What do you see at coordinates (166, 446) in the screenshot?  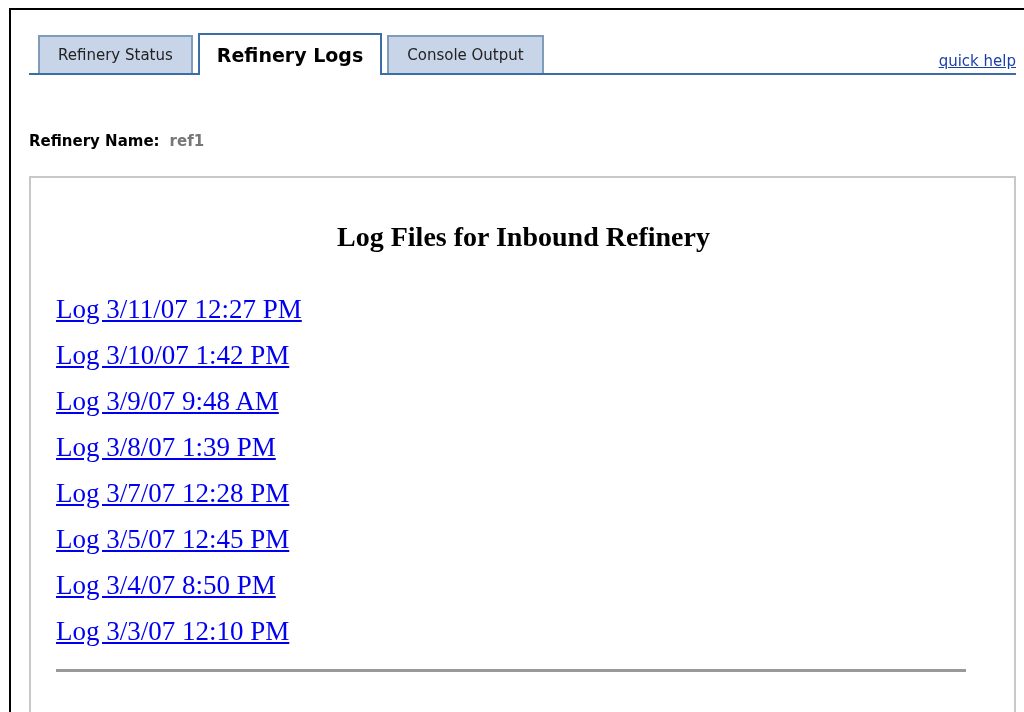 I see `log-link: Log 3/8/07 1:39 PM` at bounding box center [166, 446].